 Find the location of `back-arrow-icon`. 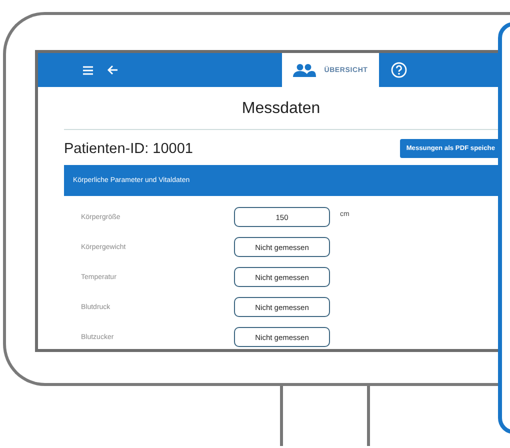

back-arrow-icon is located at coordinates (112, 70).